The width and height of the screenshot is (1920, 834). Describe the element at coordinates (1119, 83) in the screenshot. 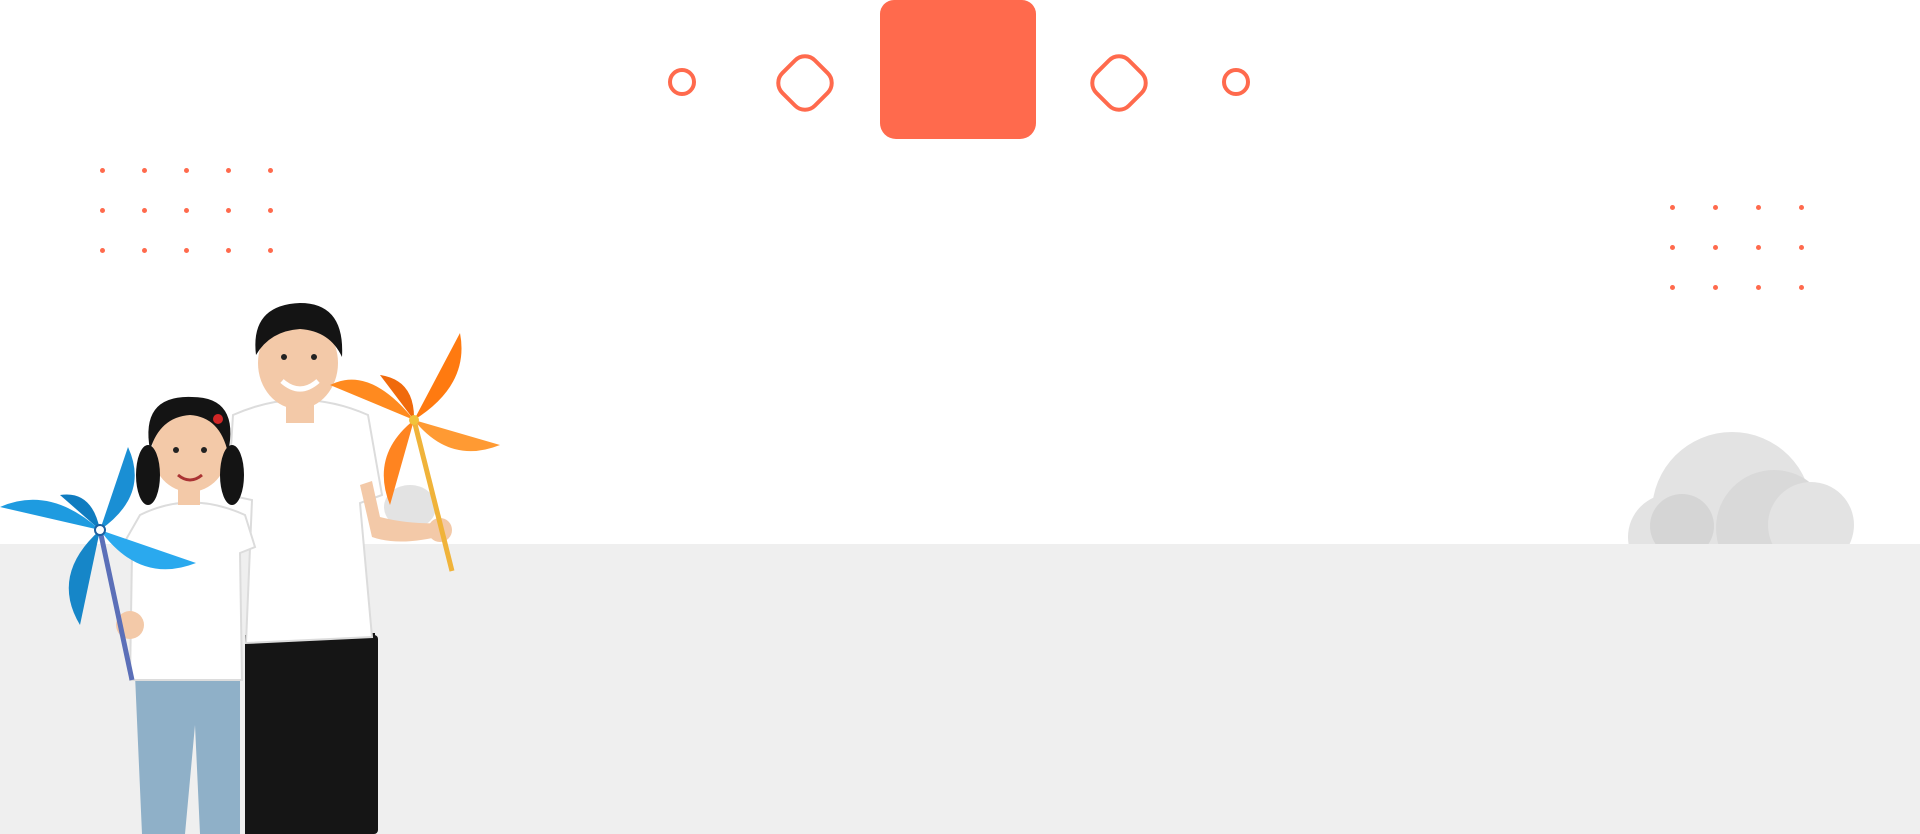

I see `rounded-diamond-icon-right` at that location.